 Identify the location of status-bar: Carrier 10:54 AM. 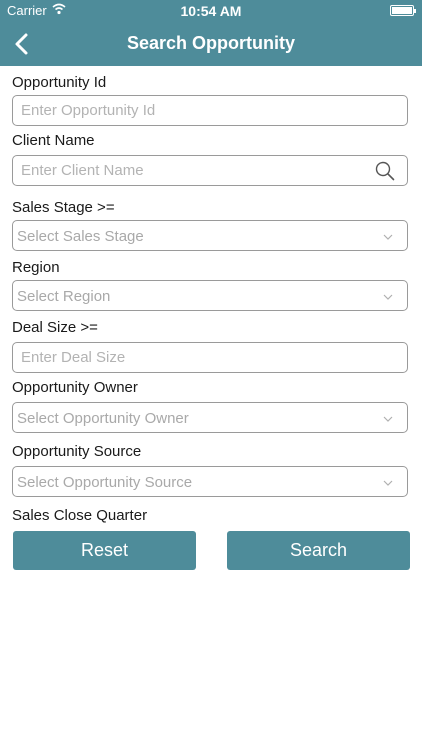
(211, 11).